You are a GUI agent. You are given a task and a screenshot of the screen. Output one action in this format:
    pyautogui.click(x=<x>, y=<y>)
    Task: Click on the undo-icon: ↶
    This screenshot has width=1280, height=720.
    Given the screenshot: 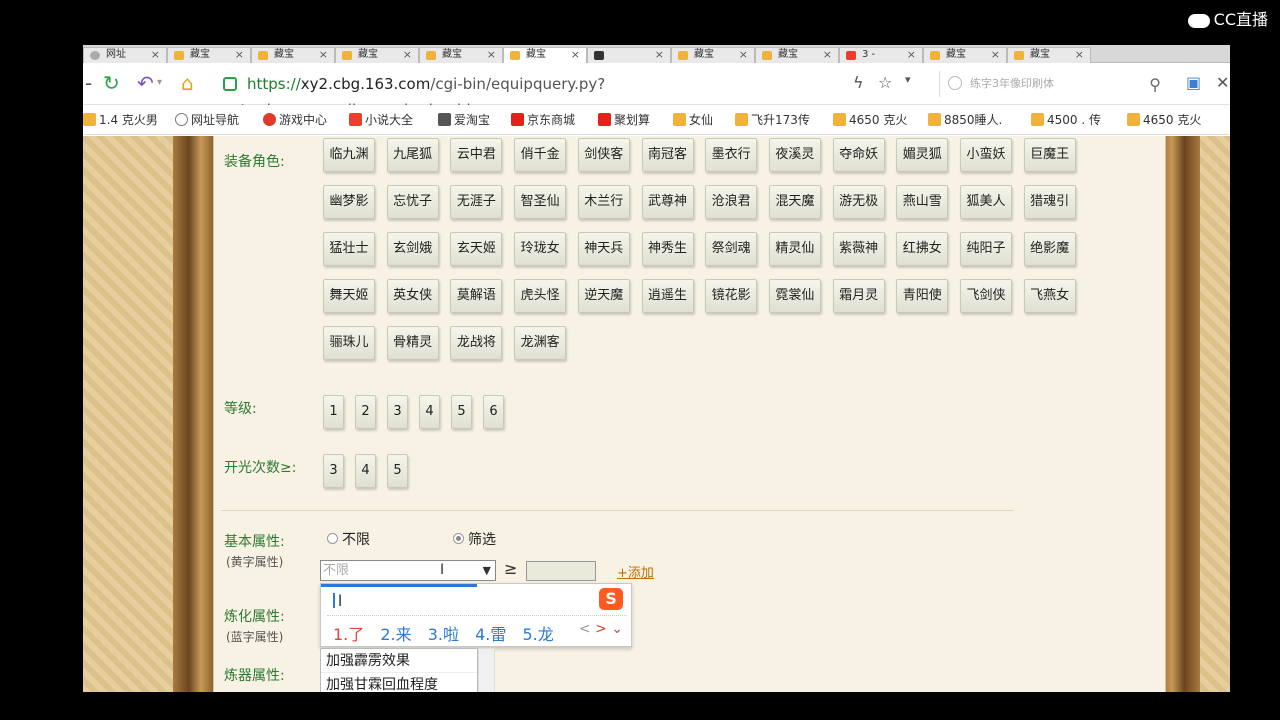 What is the action you would take?
    pyautogui.click(x=145, y=83)
    